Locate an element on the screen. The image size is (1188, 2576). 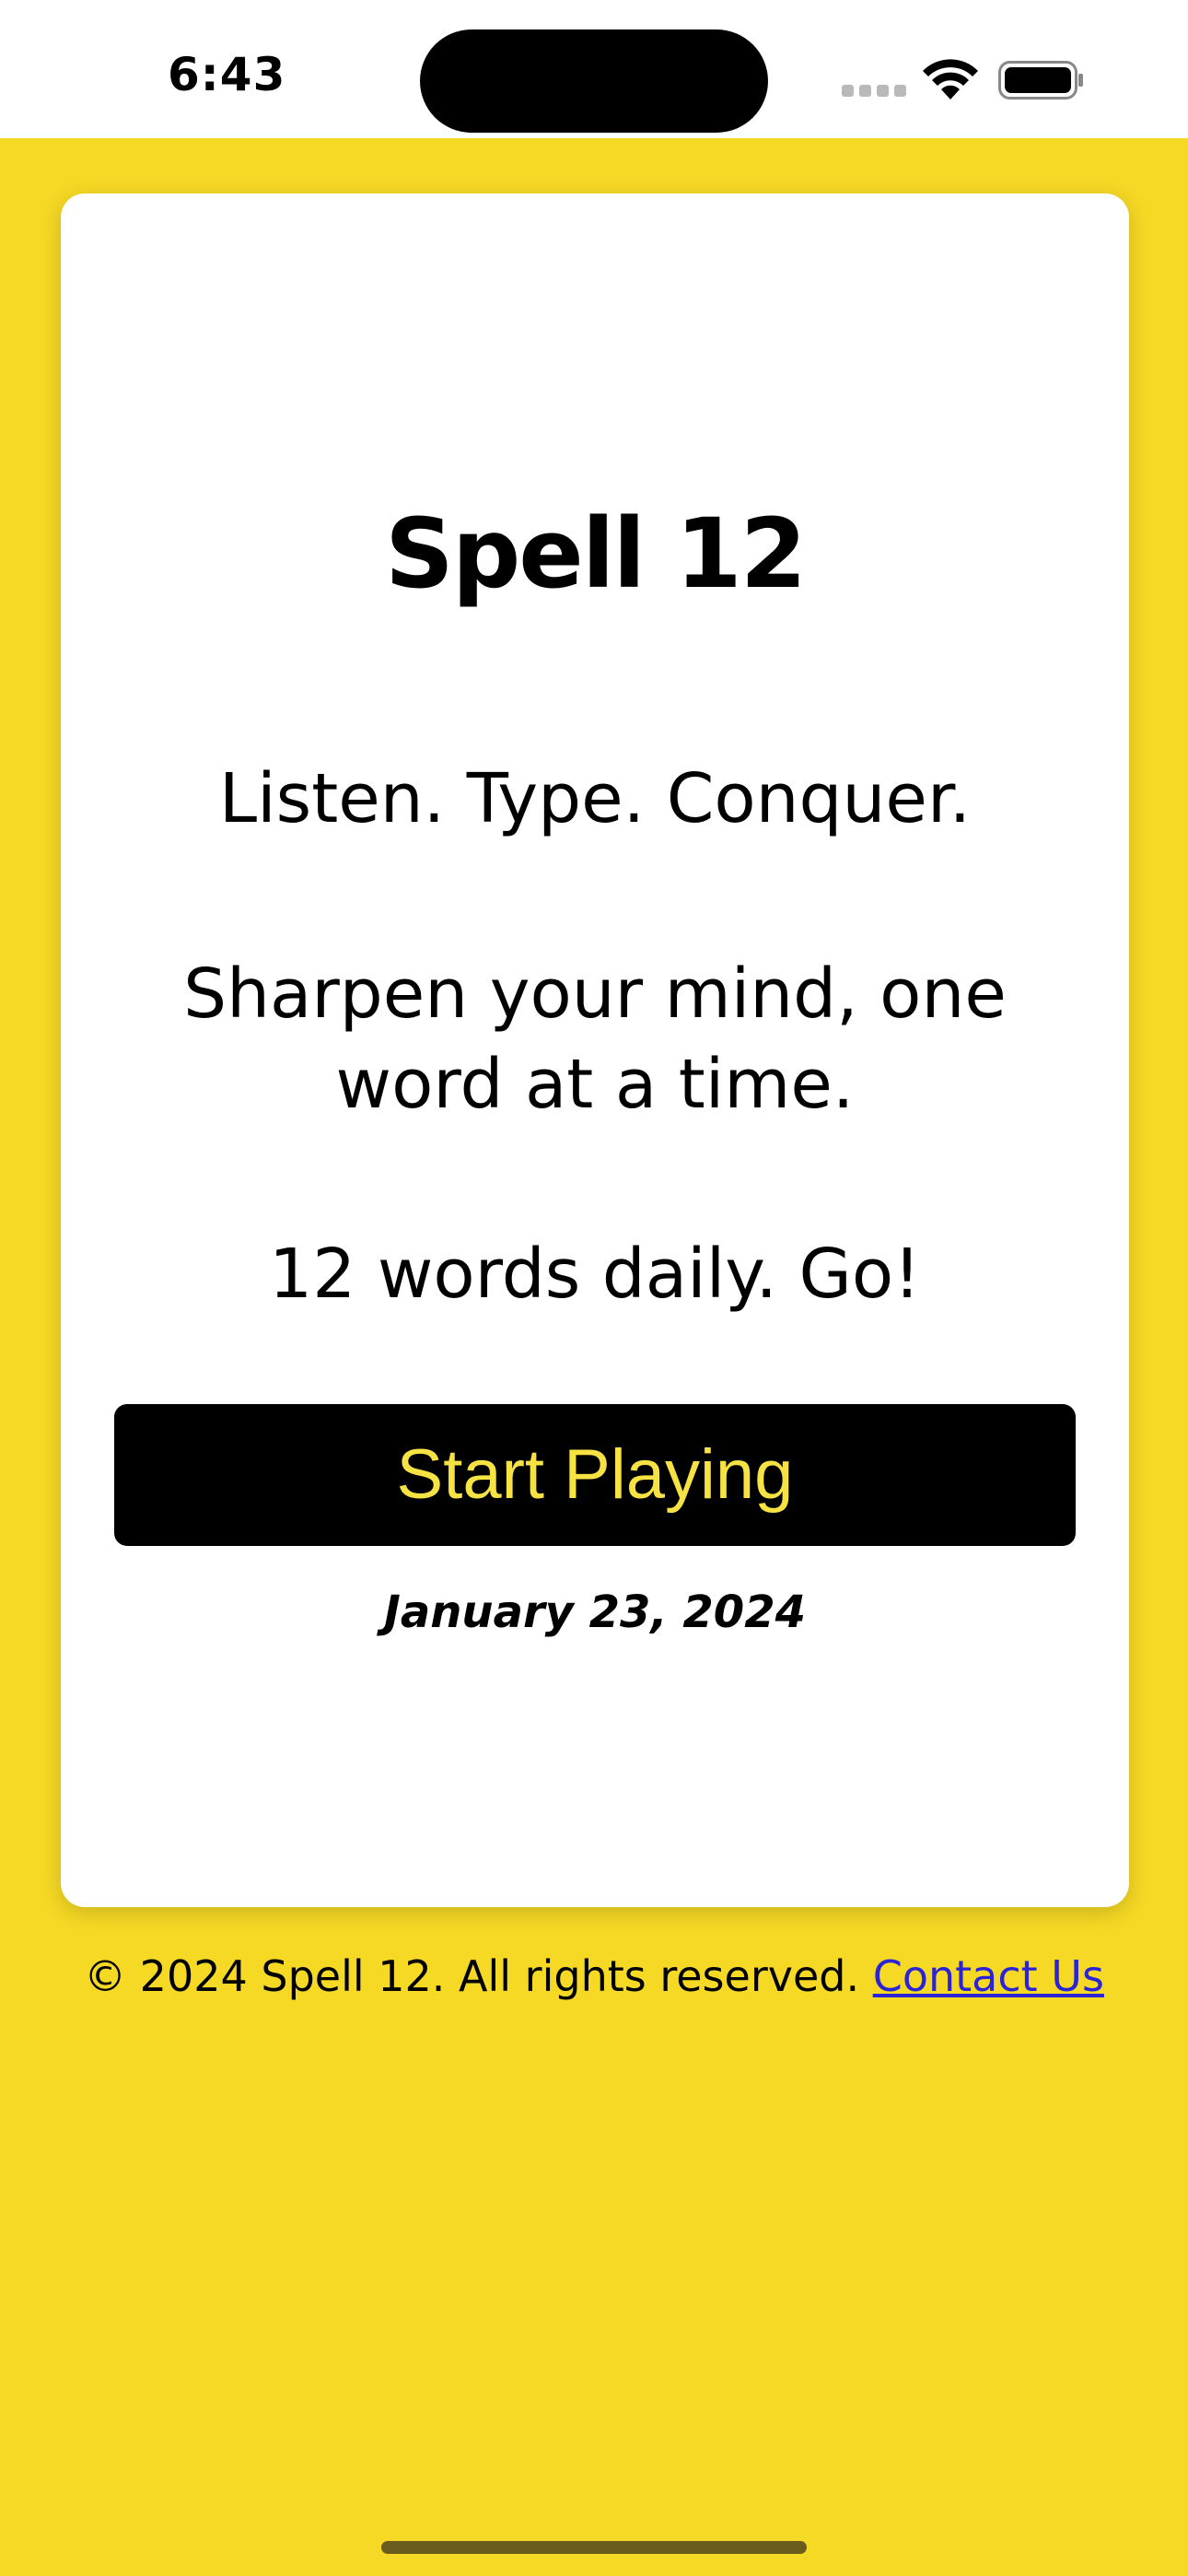
signal-icon is located at coordinates (874, 92).